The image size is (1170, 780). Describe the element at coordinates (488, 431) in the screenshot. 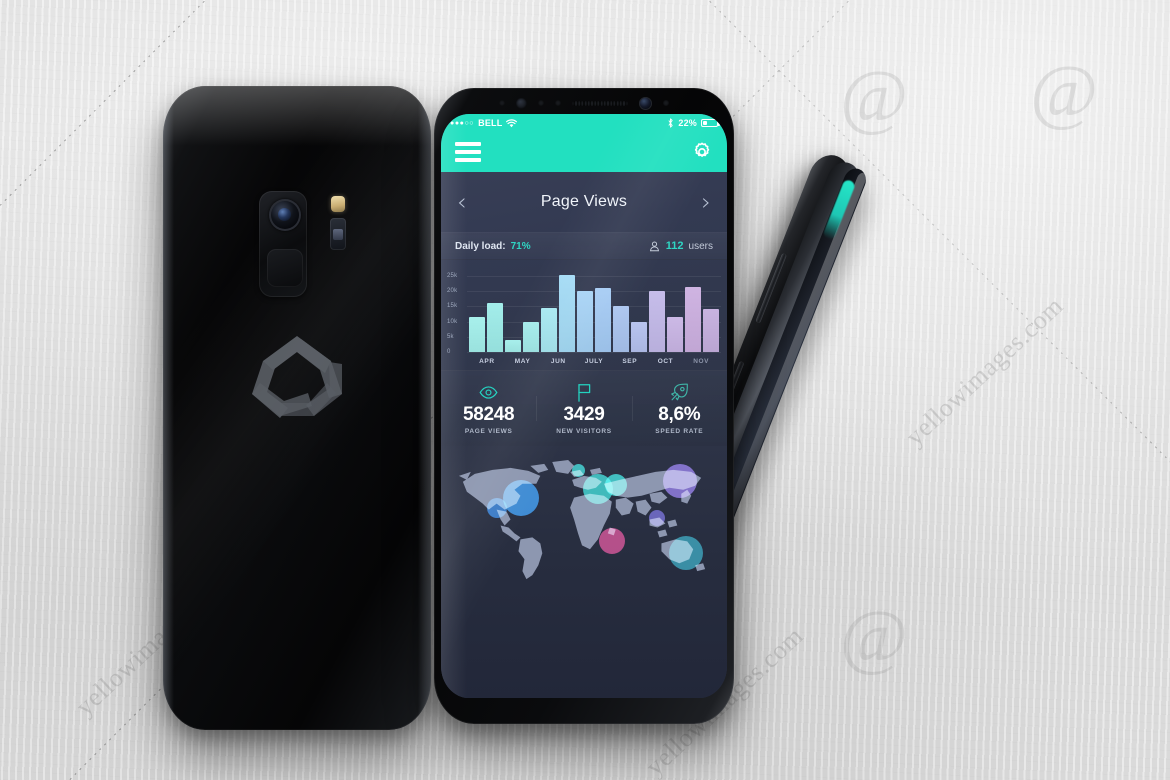

I see `stat-label: PAGE VIEWS` at that location.